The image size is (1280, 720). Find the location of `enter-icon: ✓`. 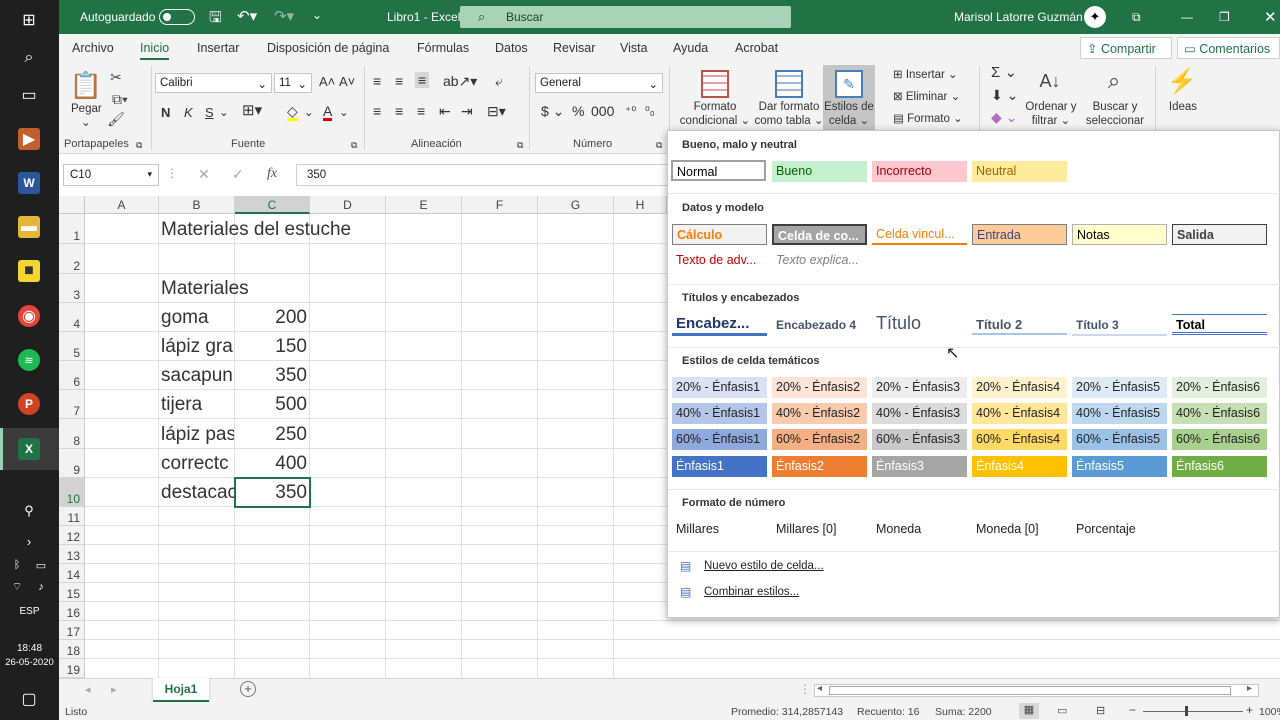

enter-icon: ✓ is located at coordinates (238, 174).